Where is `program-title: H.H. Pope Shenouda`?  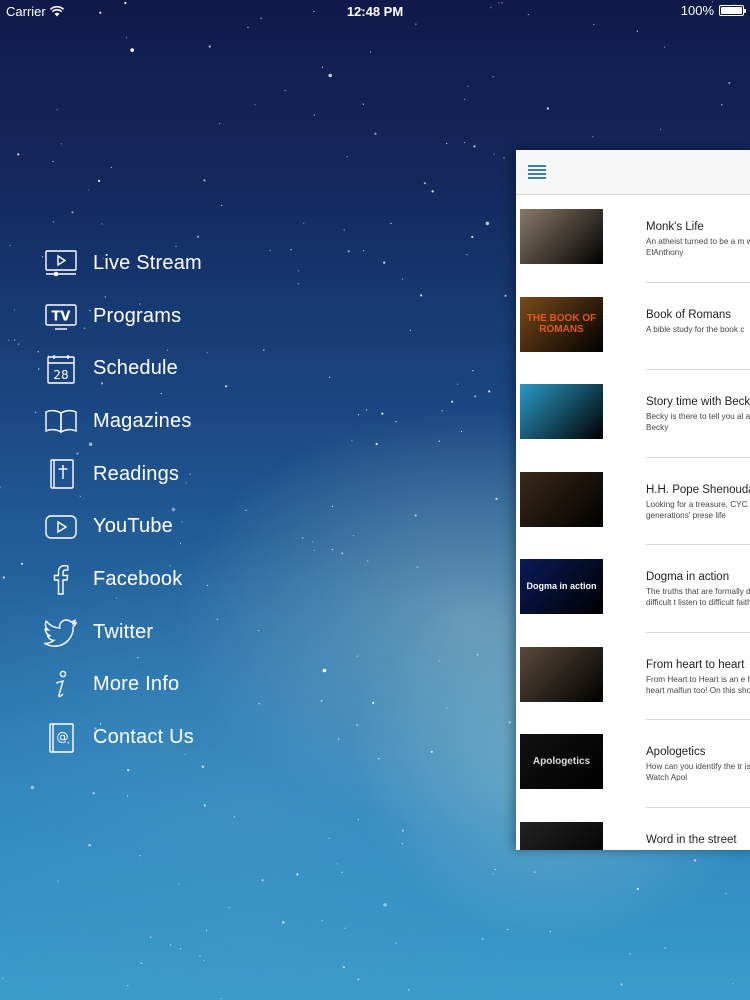 program-title: H.H. Pope Shenouda is located at coordinates (698, 489).